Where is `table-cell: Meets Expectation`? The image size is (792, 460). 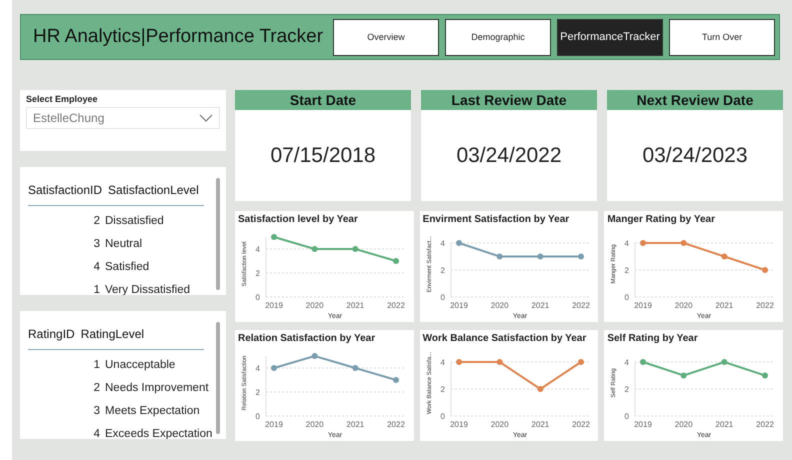
table-cell: Meets Expectation is located at coordinates (152, 410).